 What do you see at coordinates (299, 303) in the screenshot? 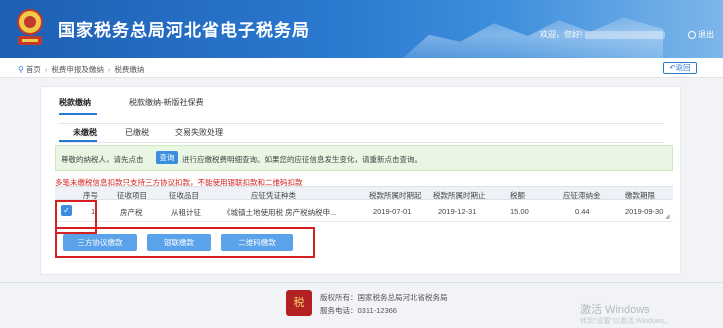
I see `tax-bureau-logo-icon: 税` at bounding box center [299, 303].